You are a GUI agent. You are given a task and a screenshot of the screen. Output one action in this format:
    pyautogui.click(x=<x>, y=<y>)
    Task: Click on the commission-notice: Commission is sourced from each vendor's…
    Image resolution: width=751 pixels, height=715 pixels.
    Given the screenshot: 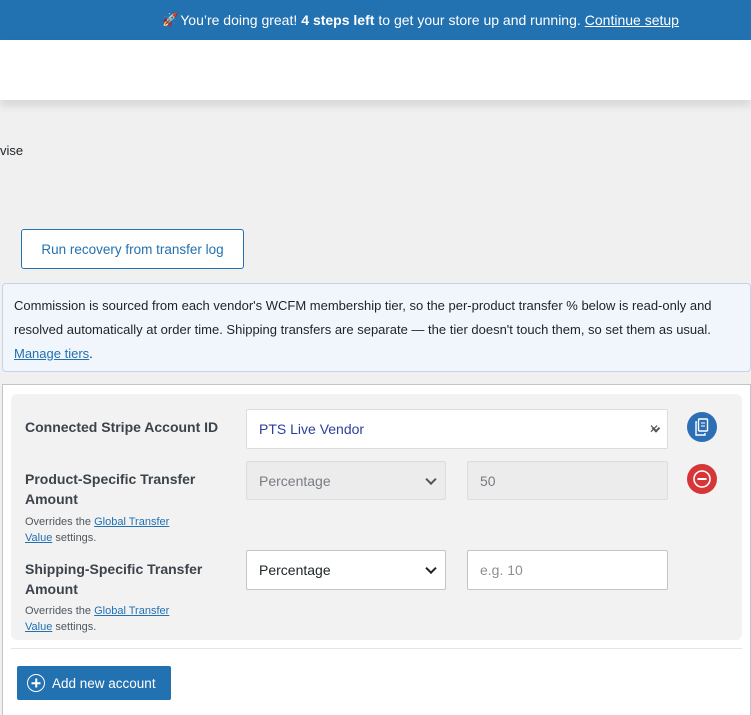 What is the action you would take?
    pyautogui.click(x=376, y=327)
    